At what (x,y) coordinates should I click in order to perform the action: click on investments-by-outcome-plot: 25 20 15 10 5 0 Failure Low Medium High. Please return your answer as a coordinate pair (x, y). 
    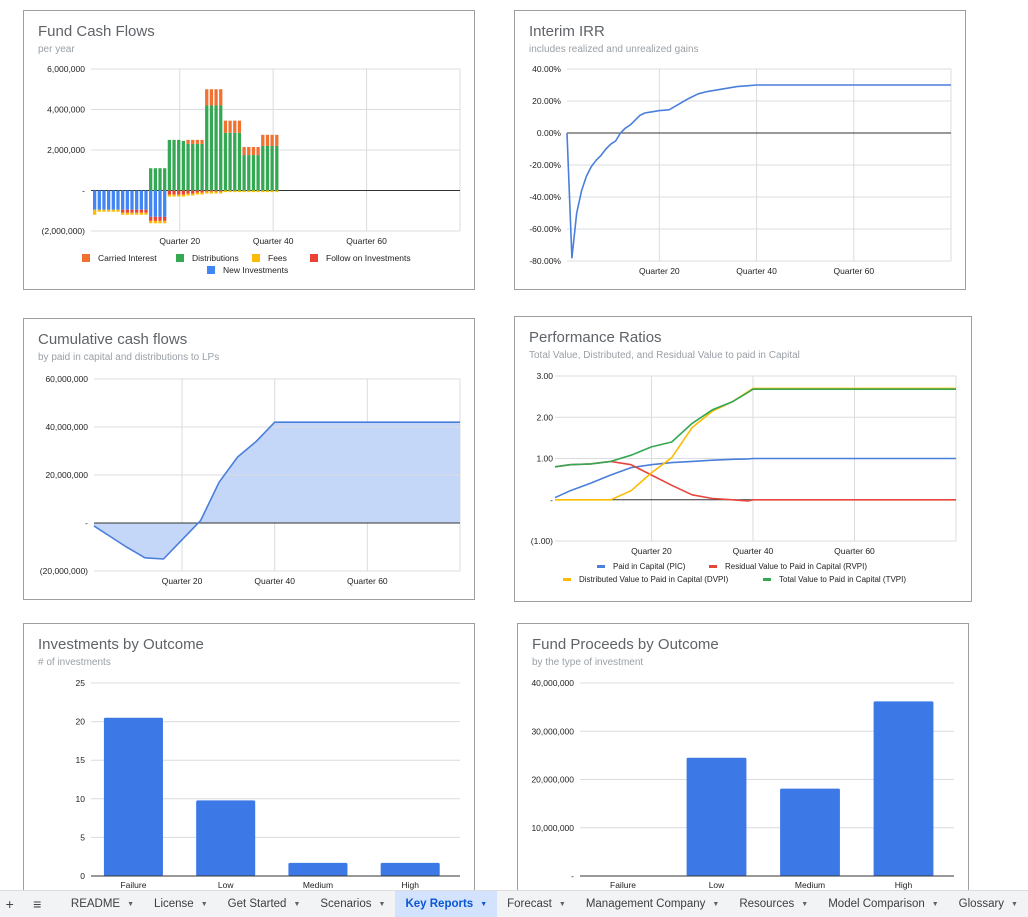
    Looking at the image, I should click on (268, 784).